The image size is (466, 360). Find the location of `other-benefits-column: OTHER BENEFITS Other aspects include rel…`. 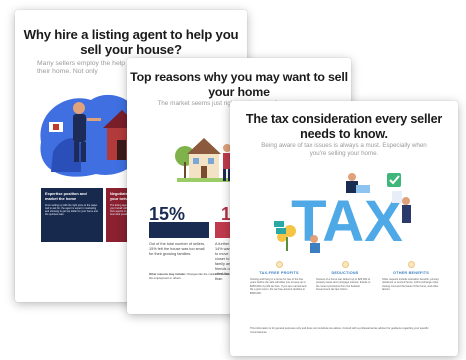

other-benefits-column: OTHER BENEFITS Other aspects include rel… is located at coordinates (411, 278).